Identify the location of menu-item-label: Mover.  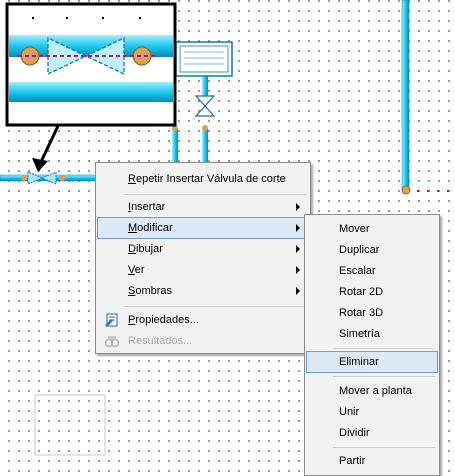
(354, 229).